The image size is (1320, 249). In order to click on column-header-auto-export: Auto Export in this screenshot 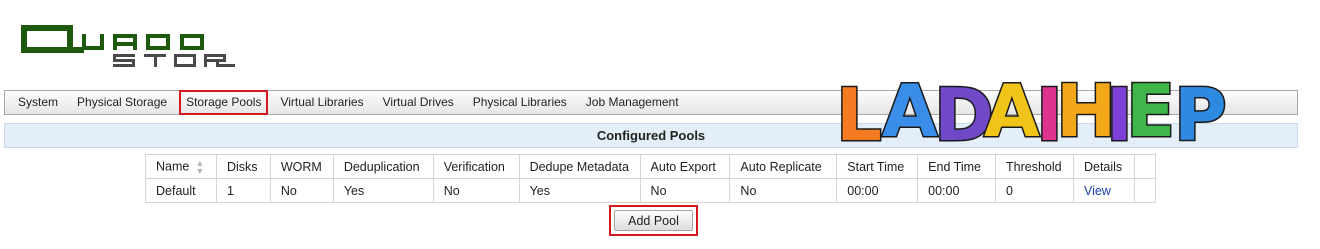, I will do `click(685, 166)`.